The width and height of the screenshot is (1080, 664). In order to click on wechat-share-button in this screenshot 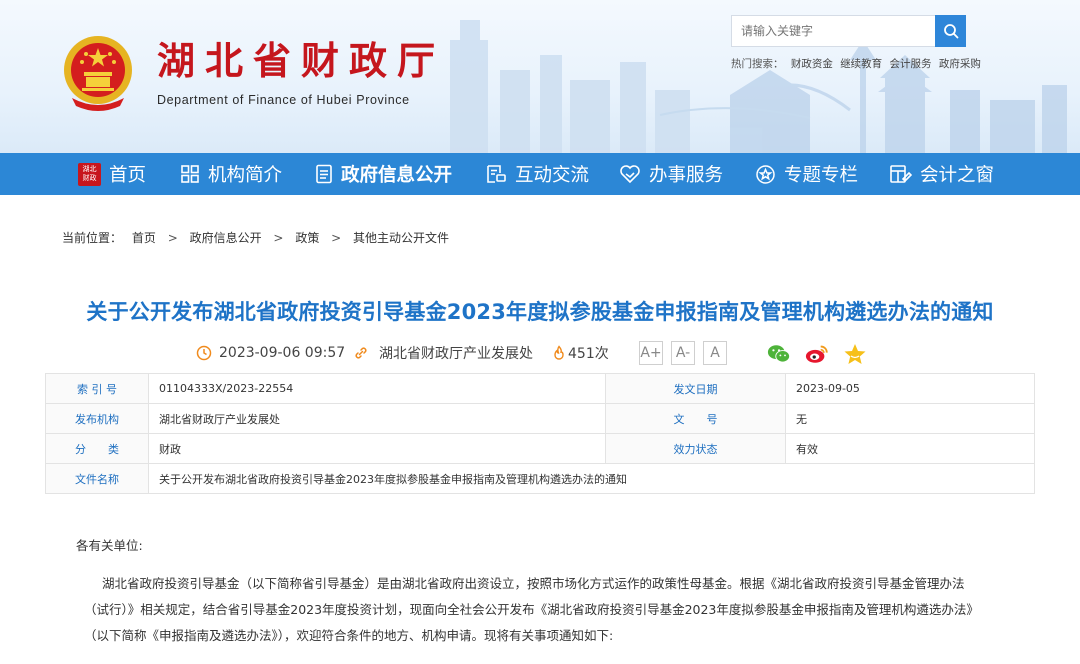, I will do `click(779, 354)`.